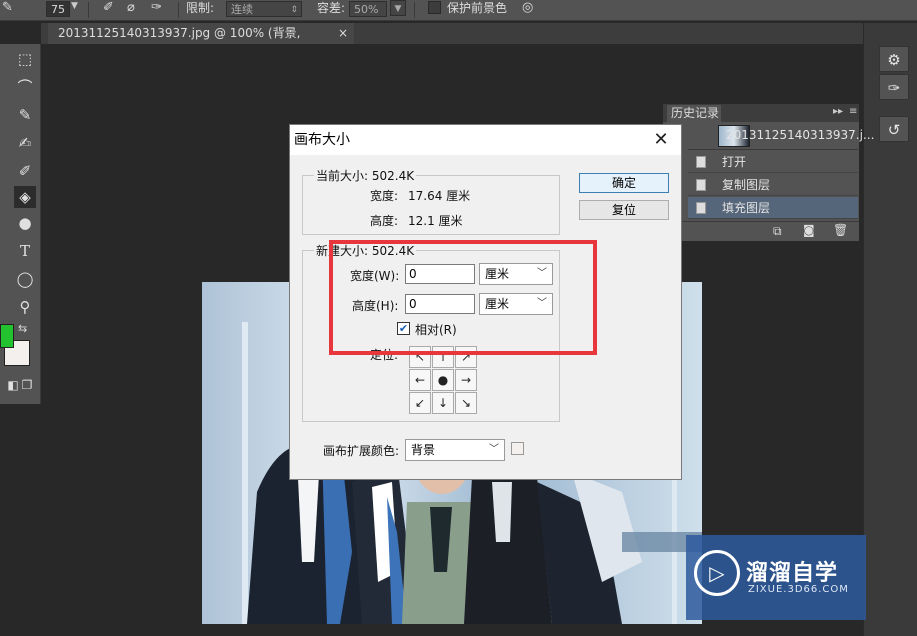  What do you see at coordinates (853, 111) in the screenshot?
I see `panel-menu-icon: ≡` at bounding box center [853, 111].